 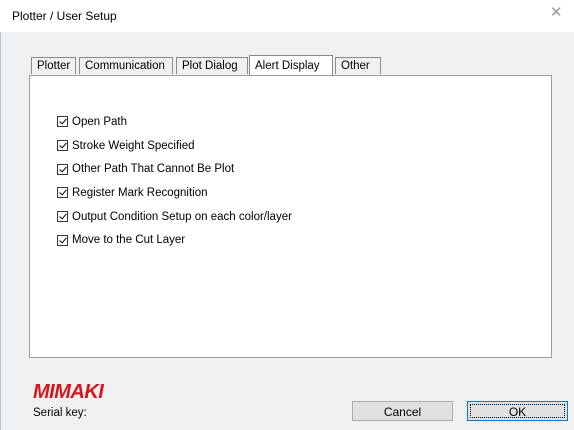 I want to click on alert-option-open-path: Open Path, so click(x=174, y=122).